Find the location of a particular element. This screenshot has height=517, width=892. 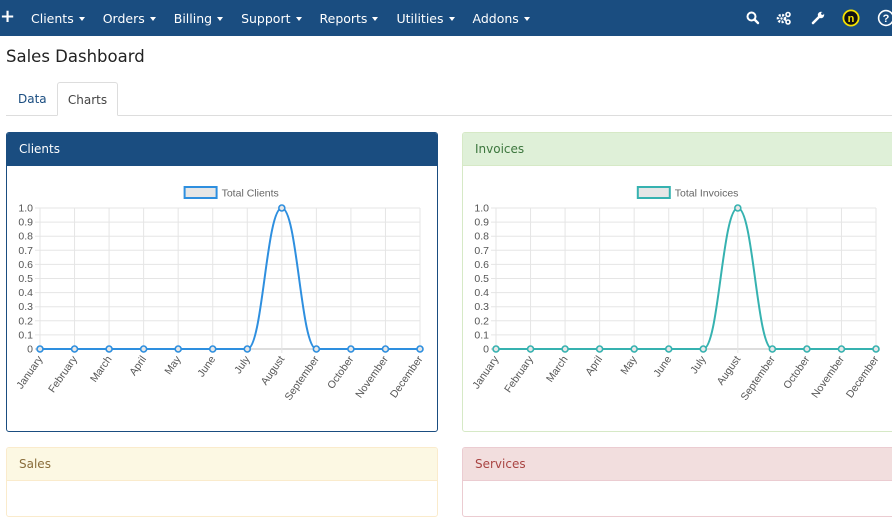

notification-badge-icon: n is located at coordinates (851, 18).